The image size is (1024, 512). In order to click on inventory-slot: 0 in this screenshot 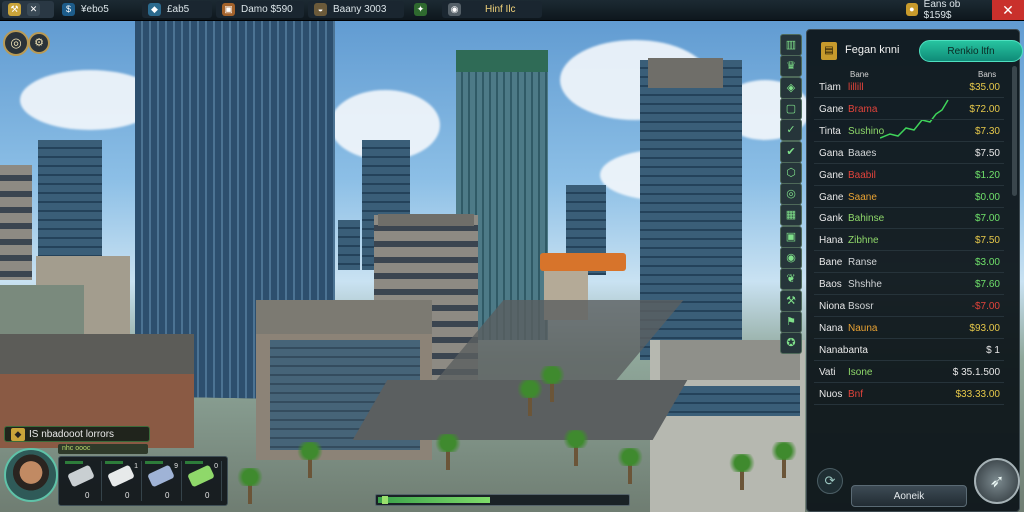, I will do `click(82, 481)`.